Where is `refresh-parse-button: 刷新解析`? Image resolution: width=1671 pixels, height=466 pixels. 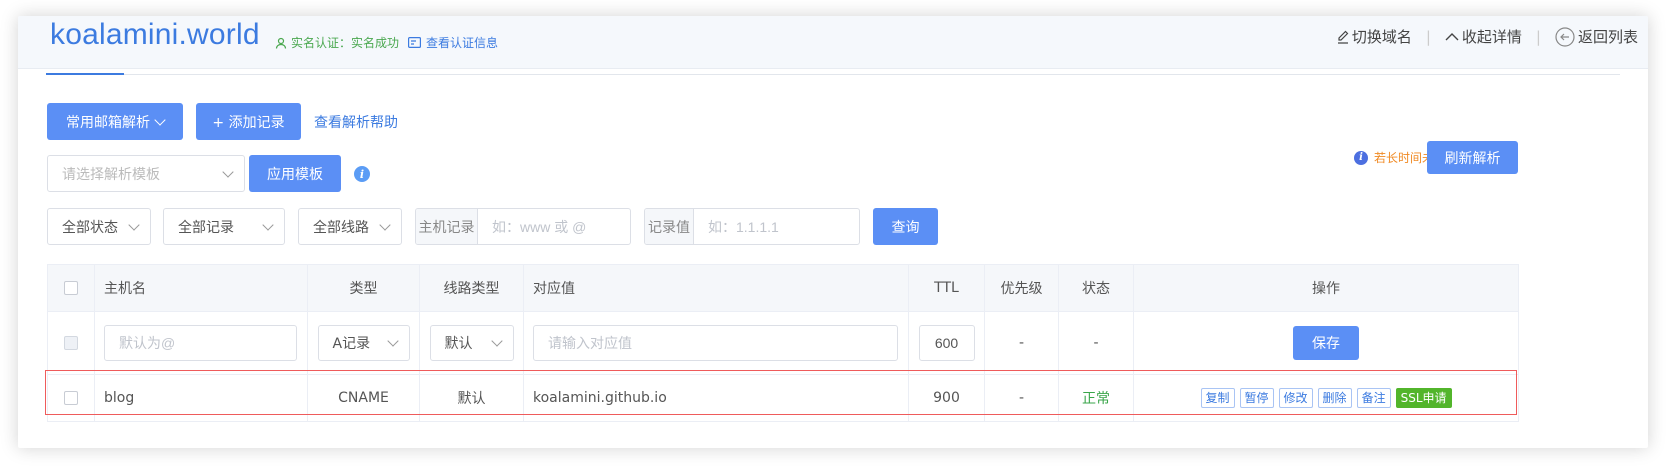
refresh-parse-button: 刷新解析 is located at coordinates (1472, 157).